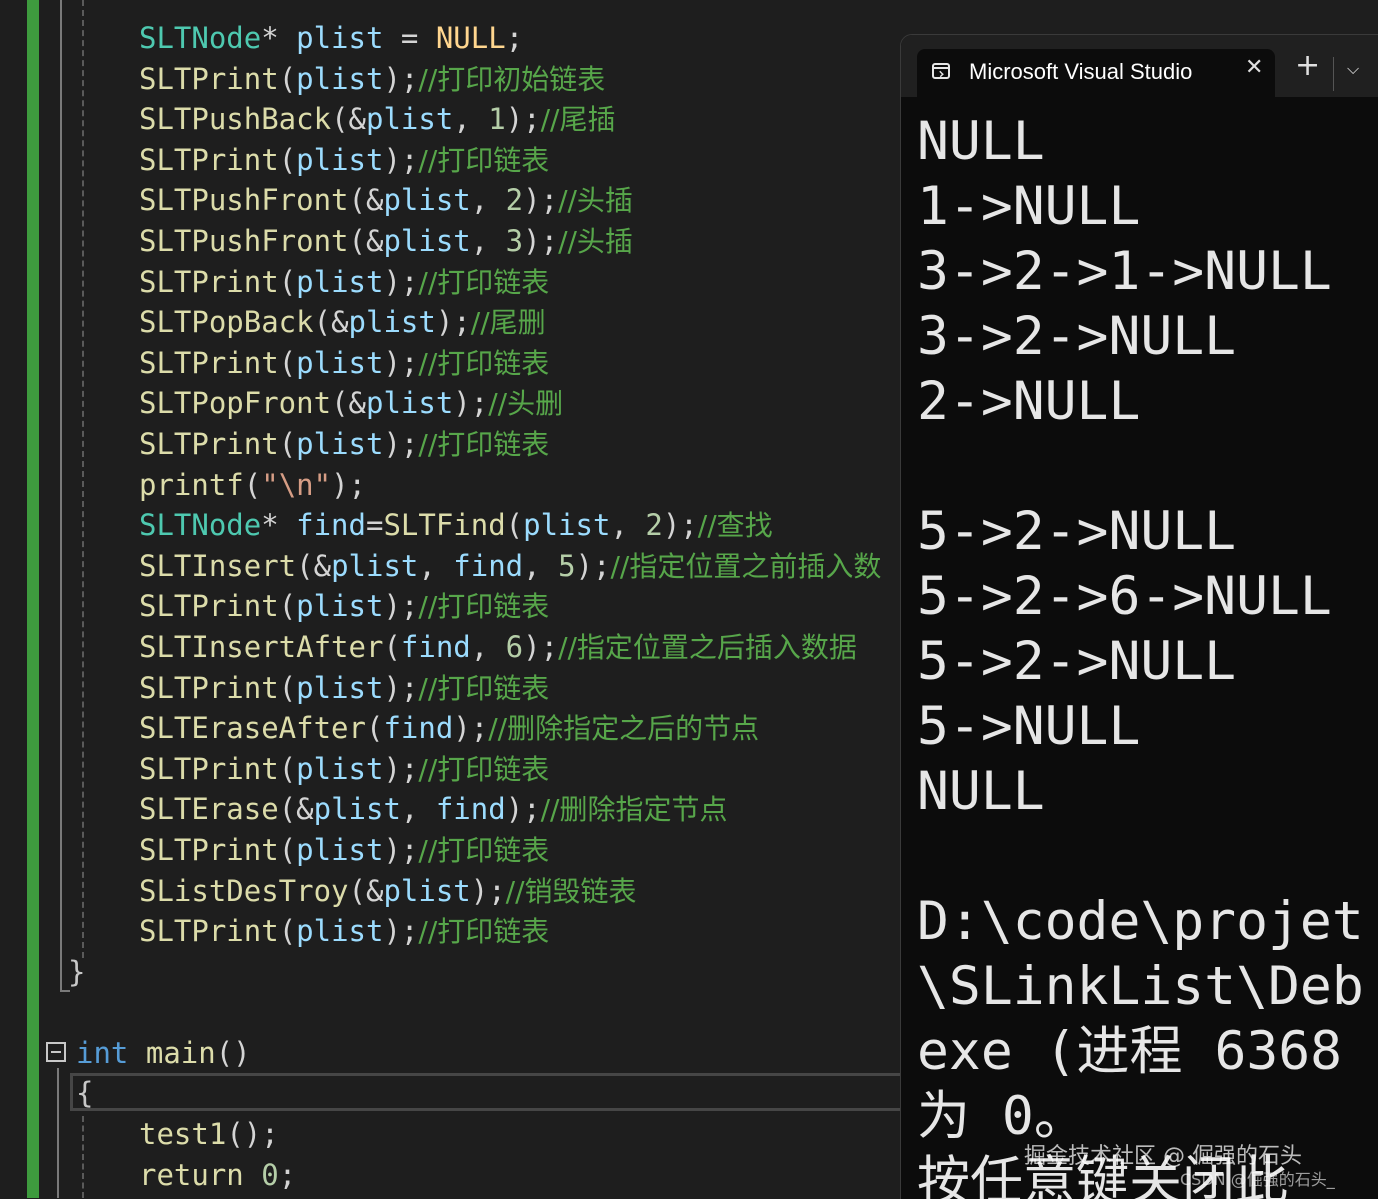 Image resolution: width=1378 pixels, height=1199 pixels. Describe the element at coordinates (735, 526) in the screenshot. I see `code-token: //查找` at that location.